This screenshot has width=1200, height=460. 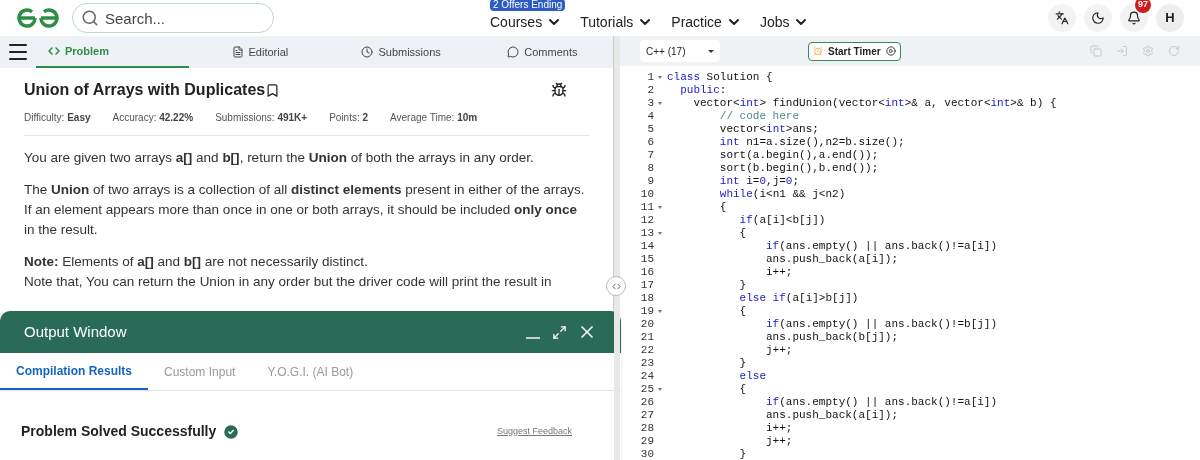 I want to click on code-line: sort(b.begin(),b.end());, so click(x=798, y=168).